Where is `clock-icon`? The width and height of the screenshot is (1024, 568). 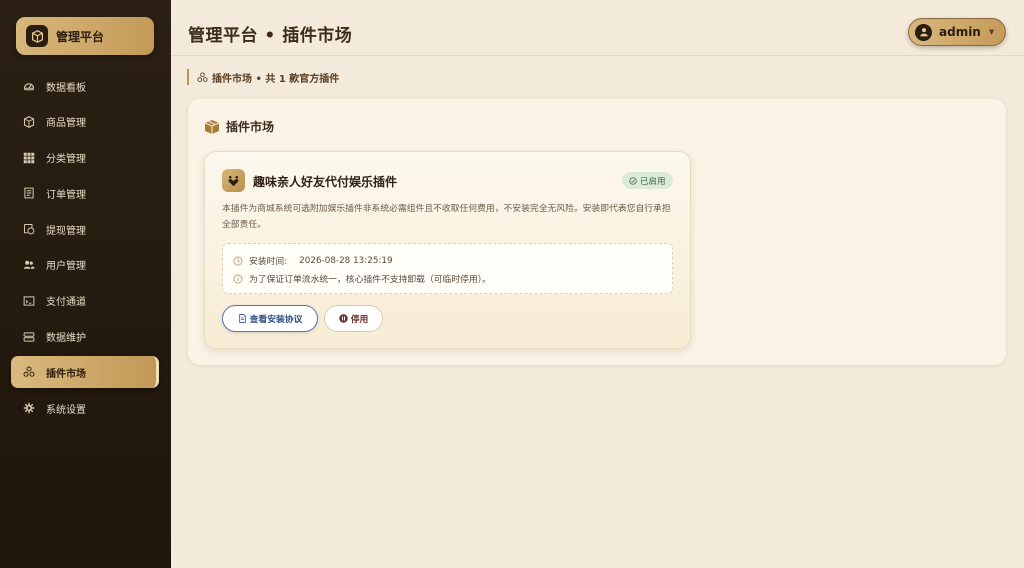
clock-icon is located at coordinates (238, 261).